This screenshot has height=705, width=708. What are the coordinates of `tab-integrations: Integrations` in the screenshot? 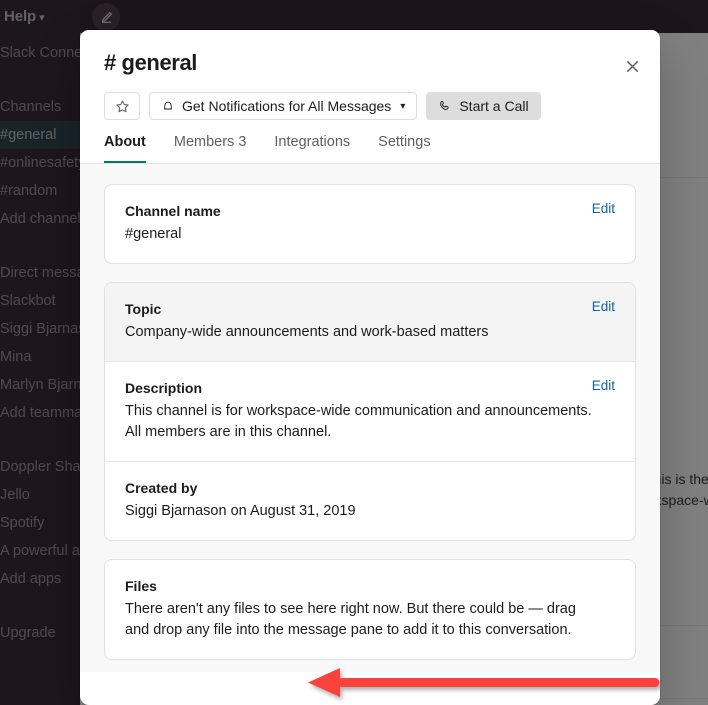 It's located at (312, 148).